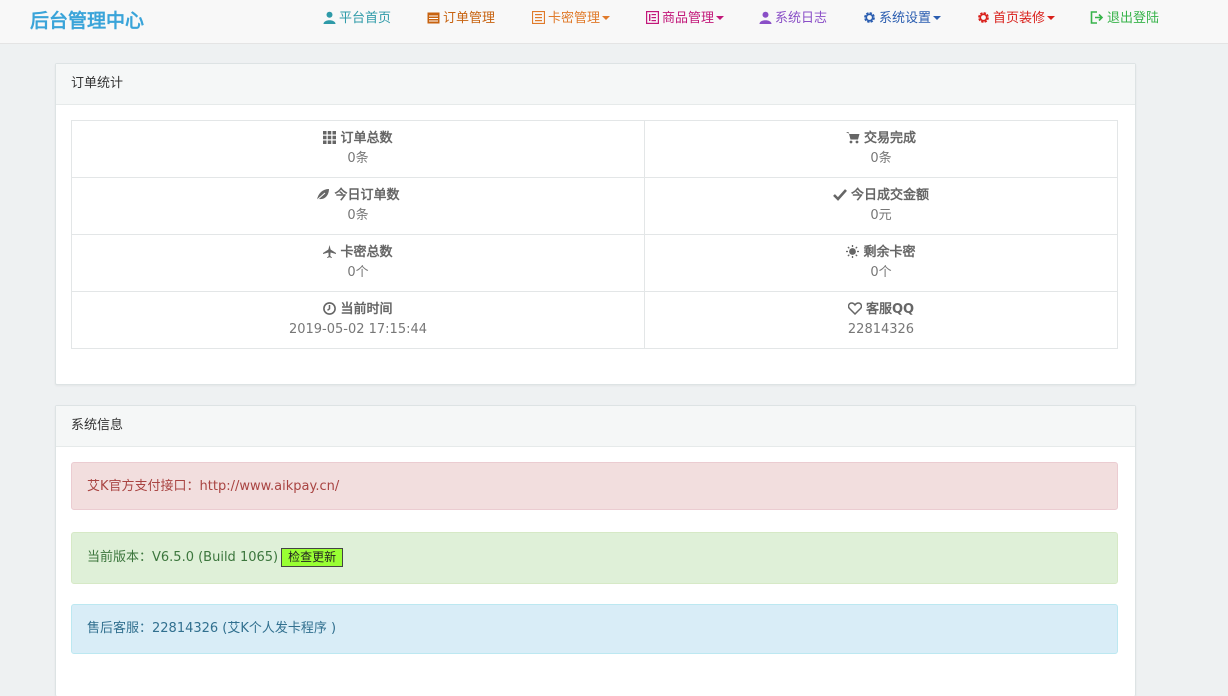 This screenshot has height=696, width=1228. I want to click on stat-label: 剩余卡密, so click(889, 252).